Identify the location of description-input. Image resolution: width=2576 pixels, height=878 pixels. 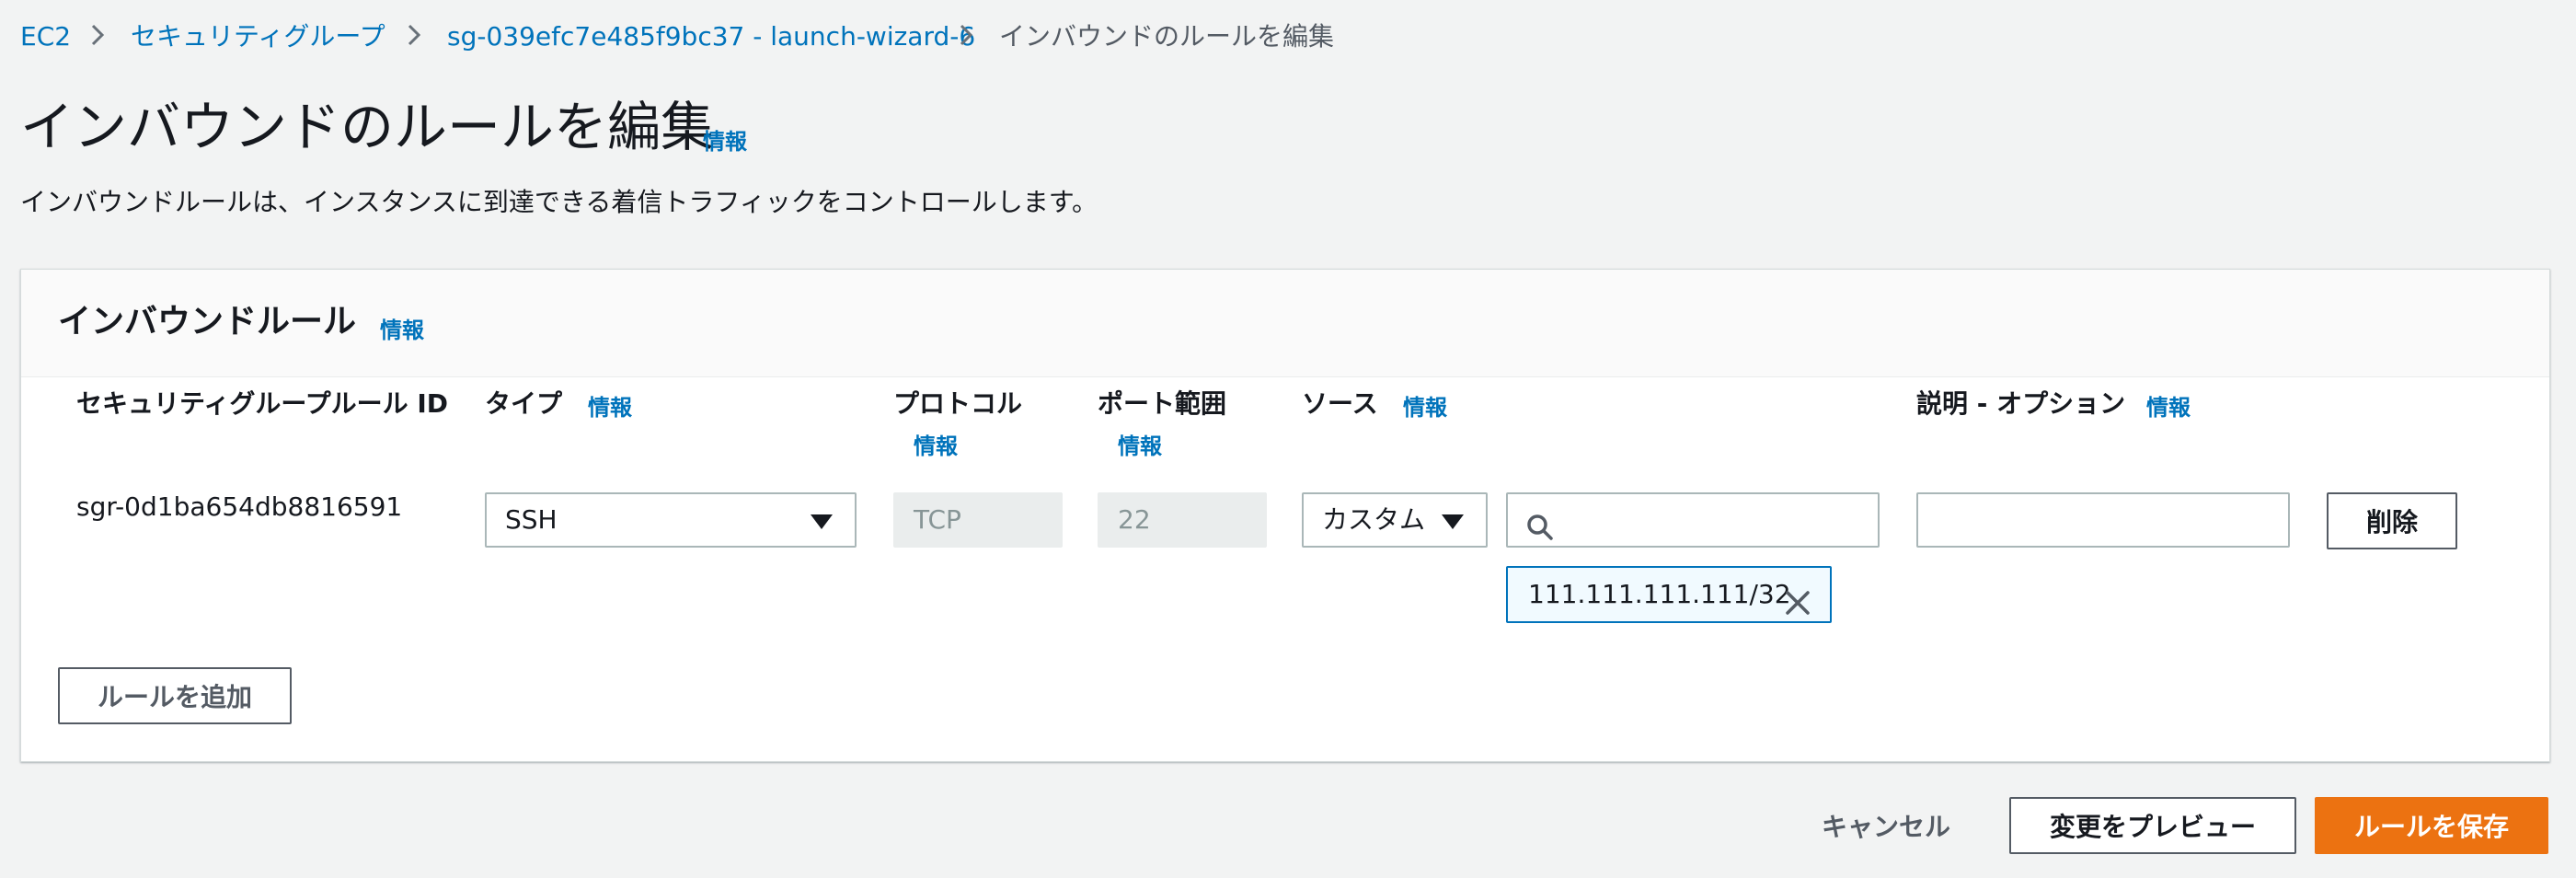
(2103, 520).